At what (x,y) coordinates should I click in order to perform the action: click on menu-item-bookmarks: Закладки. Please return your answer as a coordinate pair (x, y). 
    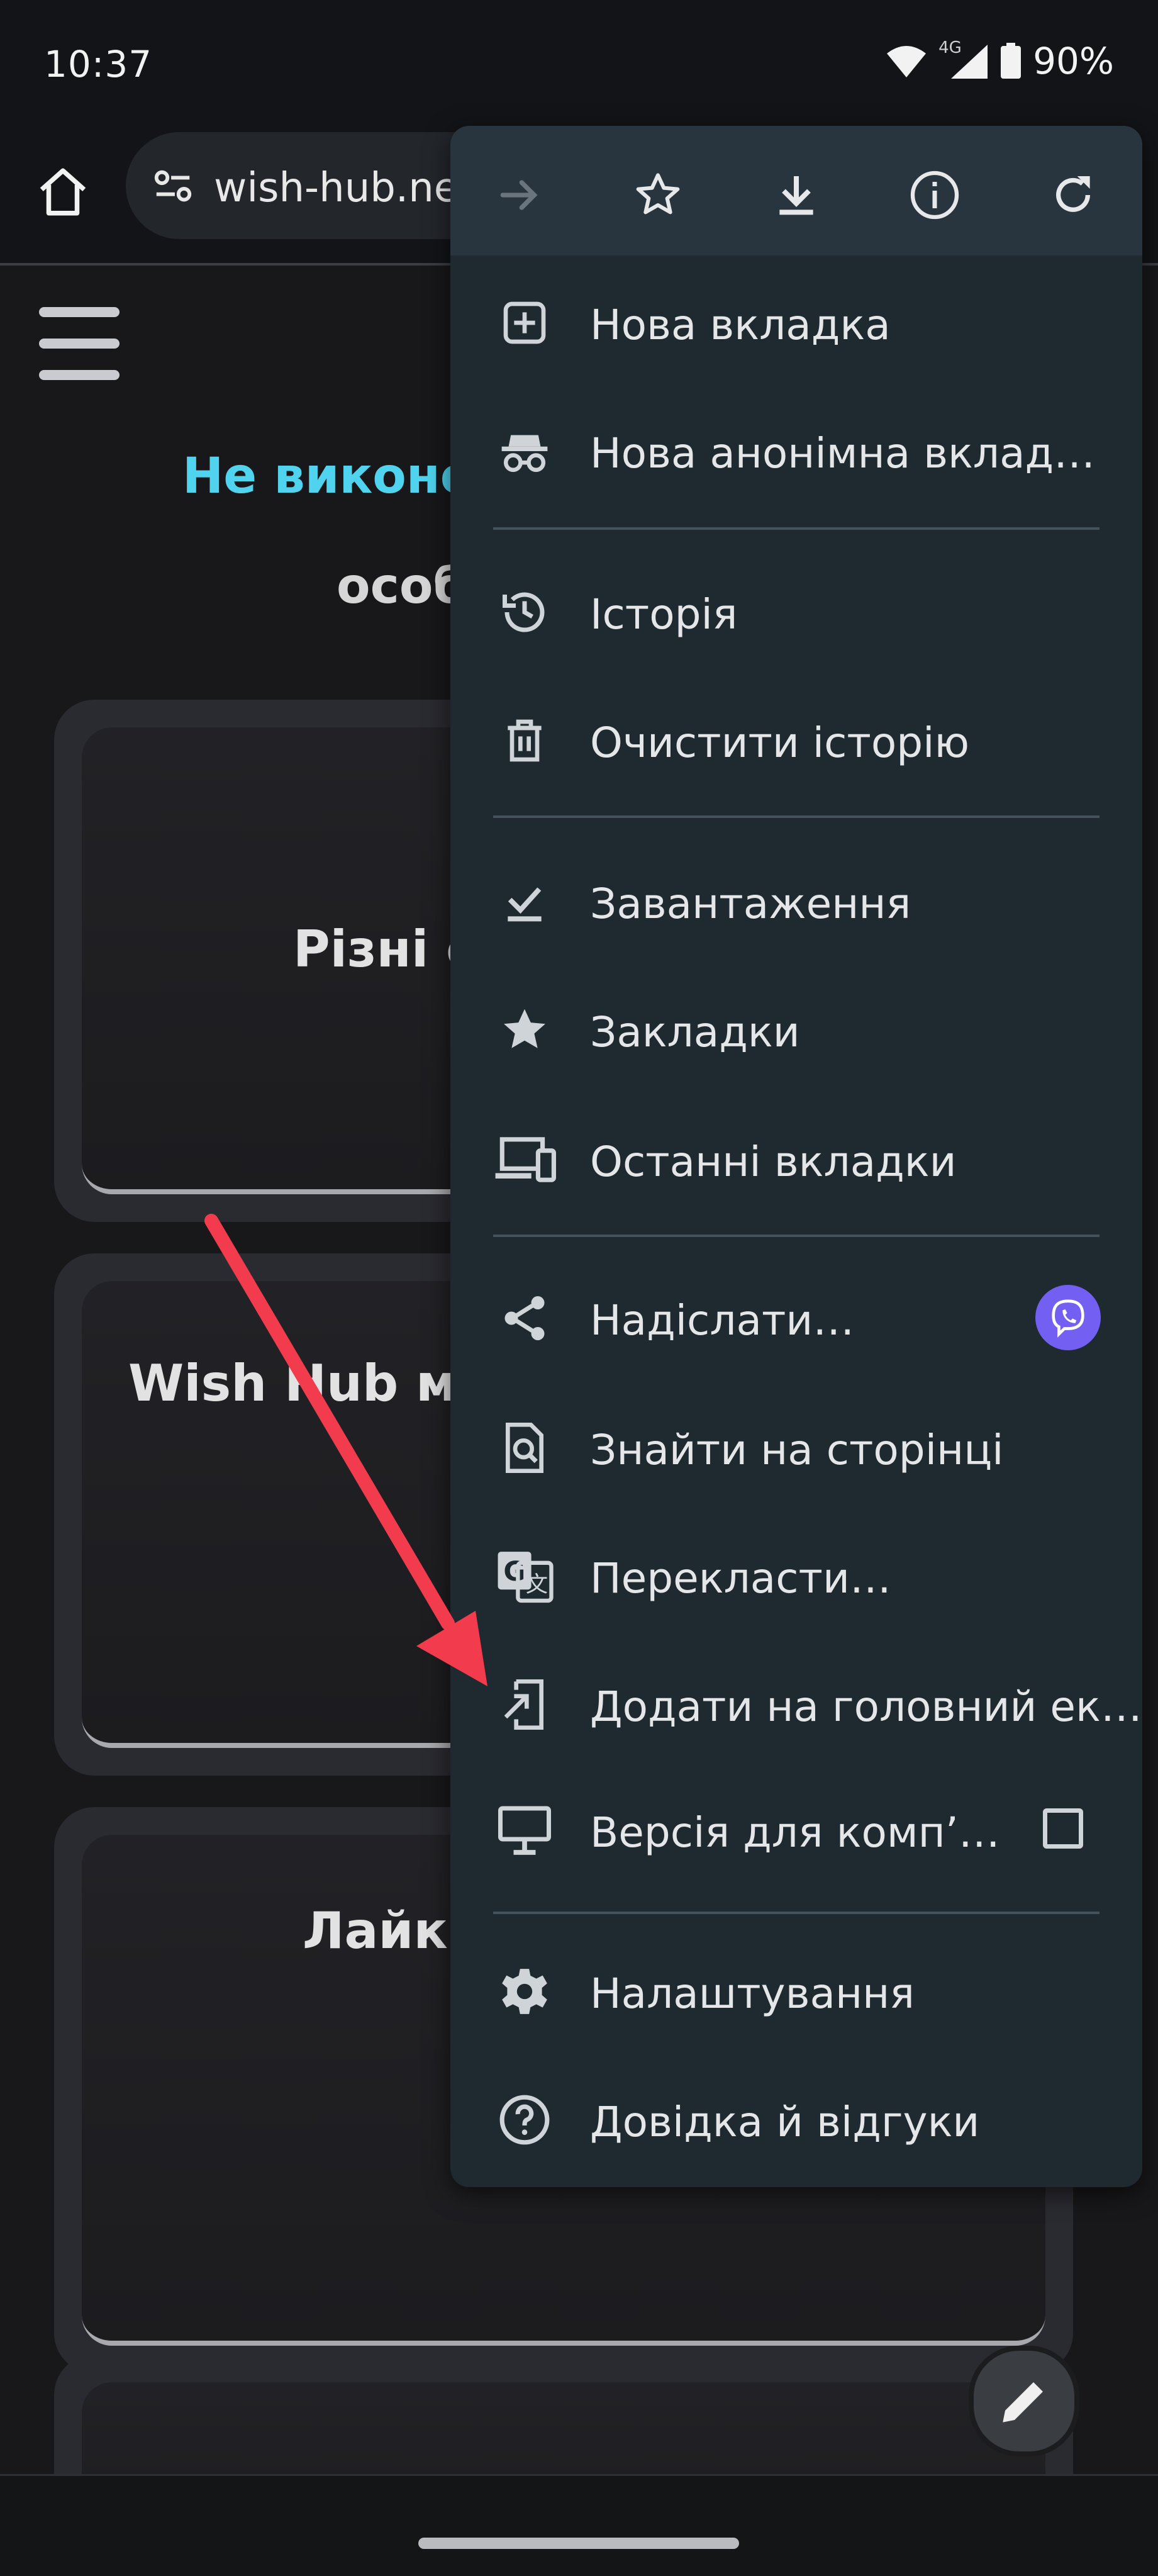
    Looking at the image, I should click on (796, 1030).